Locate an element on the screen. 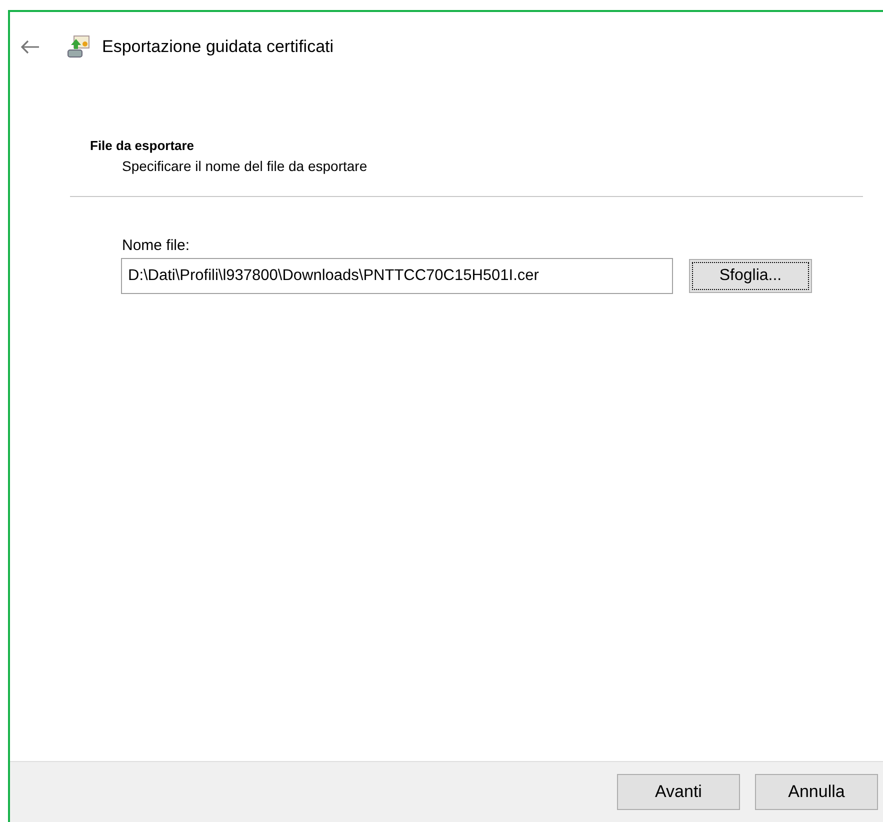 This screenshot has height=822, width=883. certificate-export-icon is located at coordinates (78, 47).